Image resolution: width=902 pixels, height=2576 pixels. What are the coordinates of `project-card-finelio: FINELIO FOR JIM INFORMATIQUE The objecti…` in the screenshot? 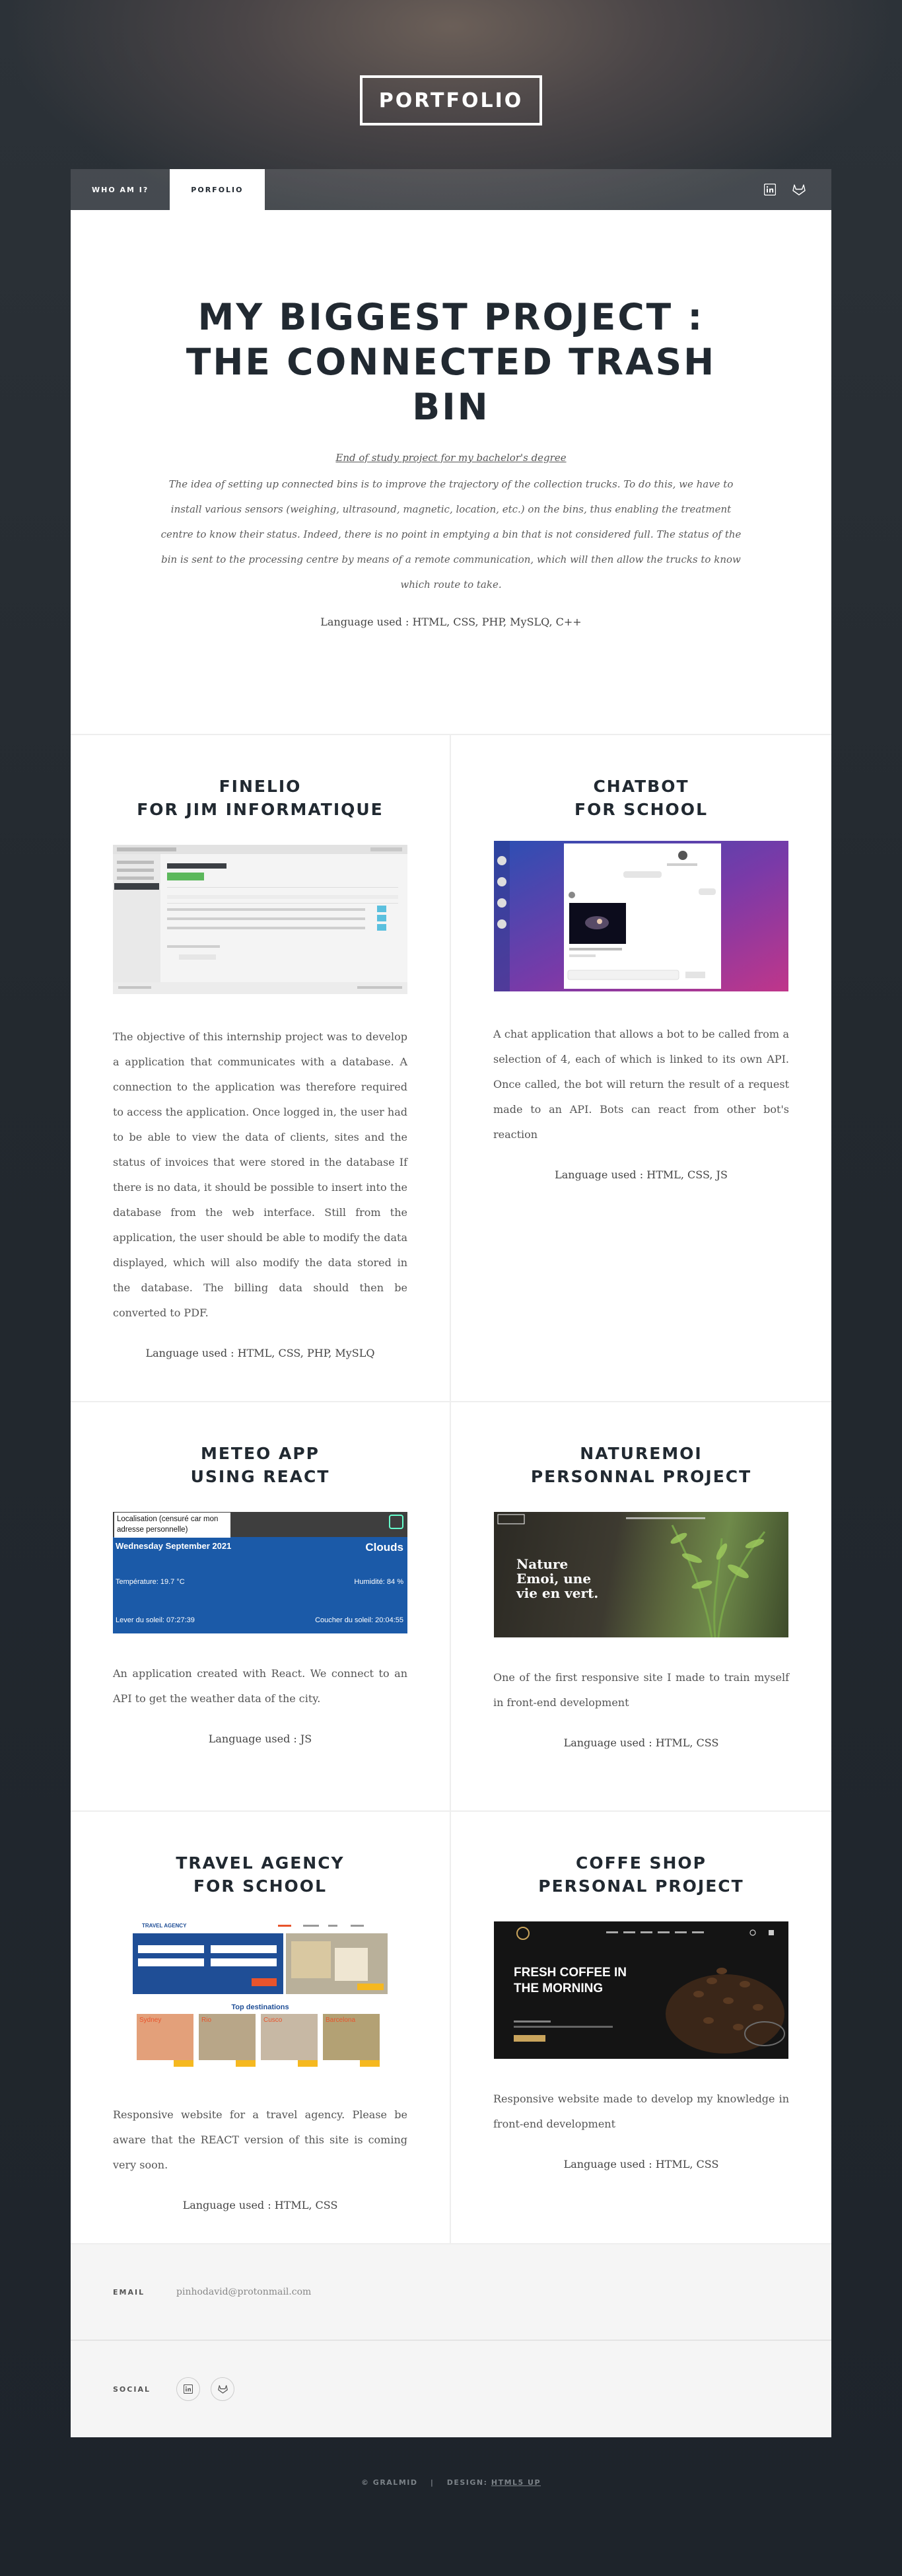 It's located at (261, 1068).